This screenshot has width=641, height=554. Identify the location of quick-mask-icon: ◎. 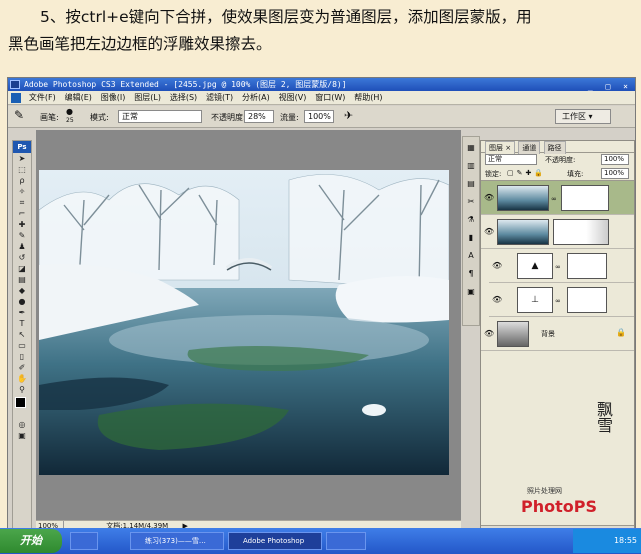
(22, 424).